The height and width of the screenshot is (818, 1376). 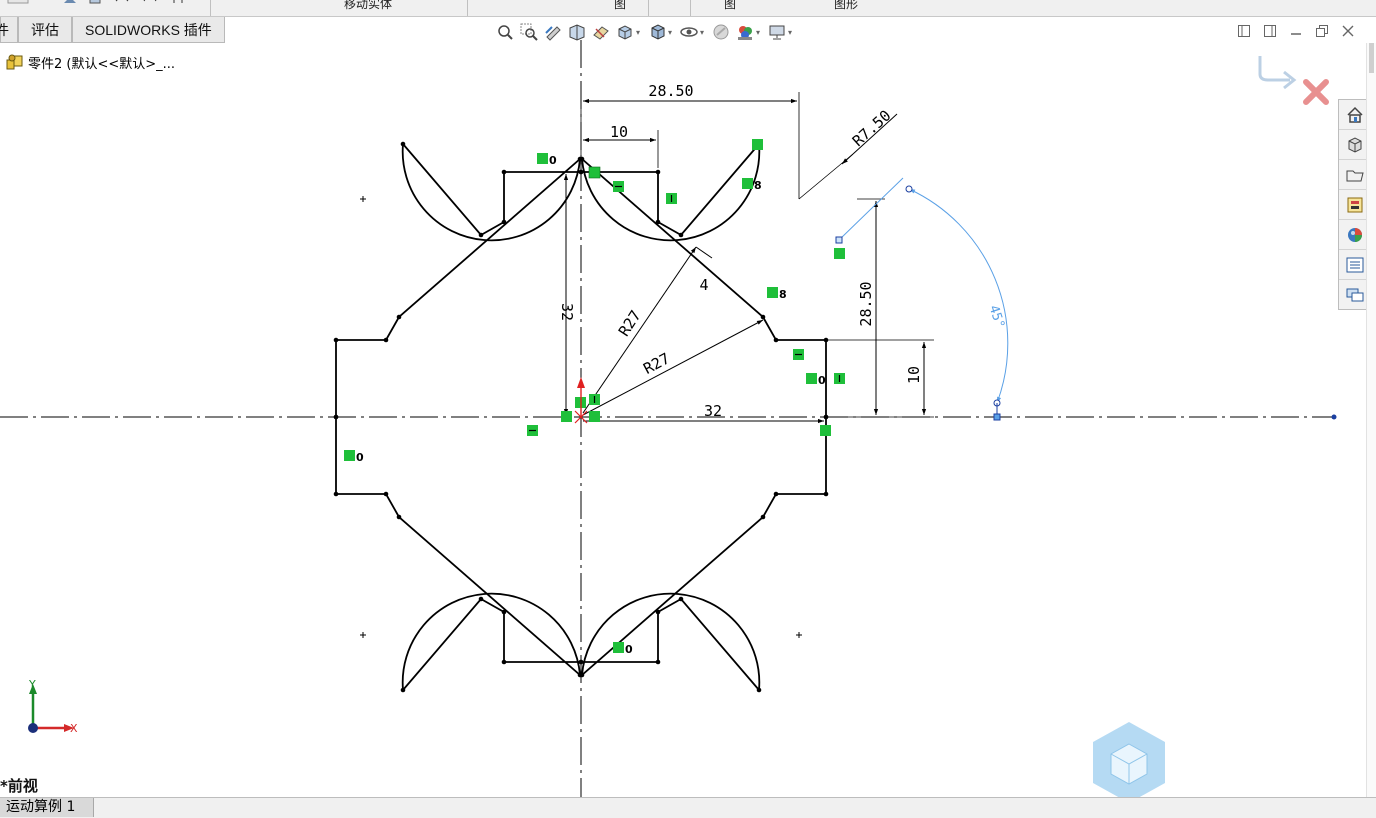 What do you see at coordinates (1371, 420) in the screenshot?
I see `vertical-scrollbar` at bounding box center [1371, 420].